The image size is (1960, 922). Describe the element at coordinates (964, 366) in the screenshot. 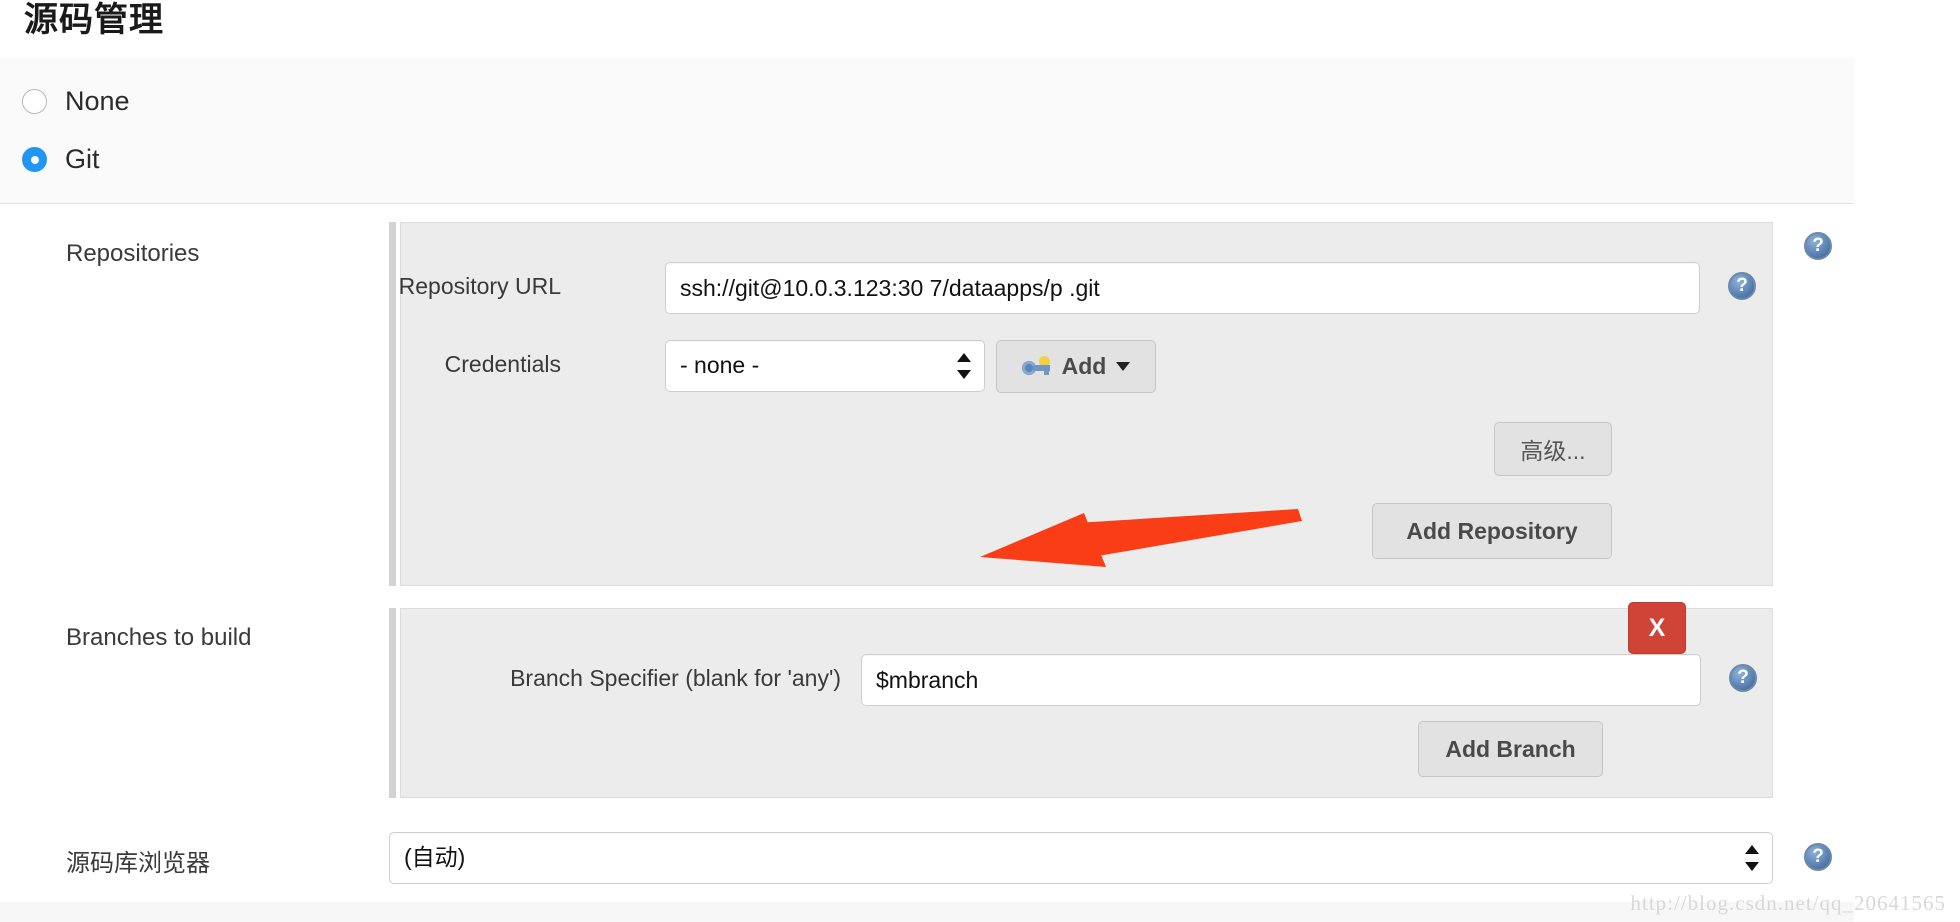

I see `credentials-spinner-icon` at that location.